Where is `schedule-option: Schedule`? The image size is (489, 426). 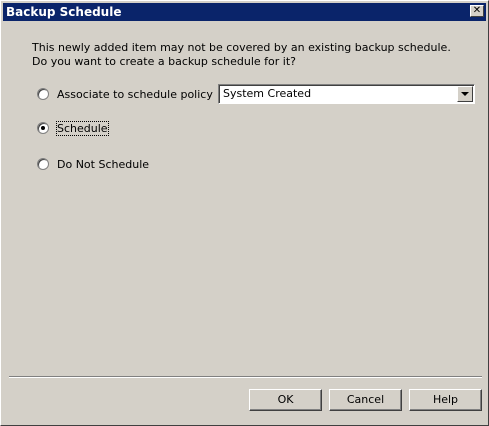 schedule-option: Schedule is located at coordinates (73, 128).